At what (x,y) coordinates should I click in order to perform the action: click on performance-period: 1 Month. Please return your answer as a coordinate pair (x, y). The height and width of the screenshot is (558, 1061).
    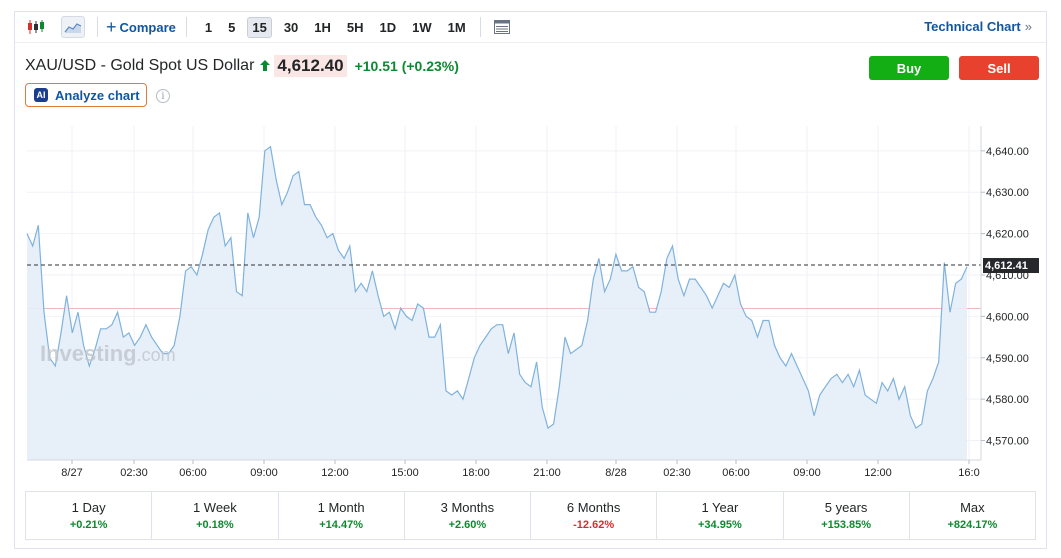
    Looking at the image, I should click on (341, 507).